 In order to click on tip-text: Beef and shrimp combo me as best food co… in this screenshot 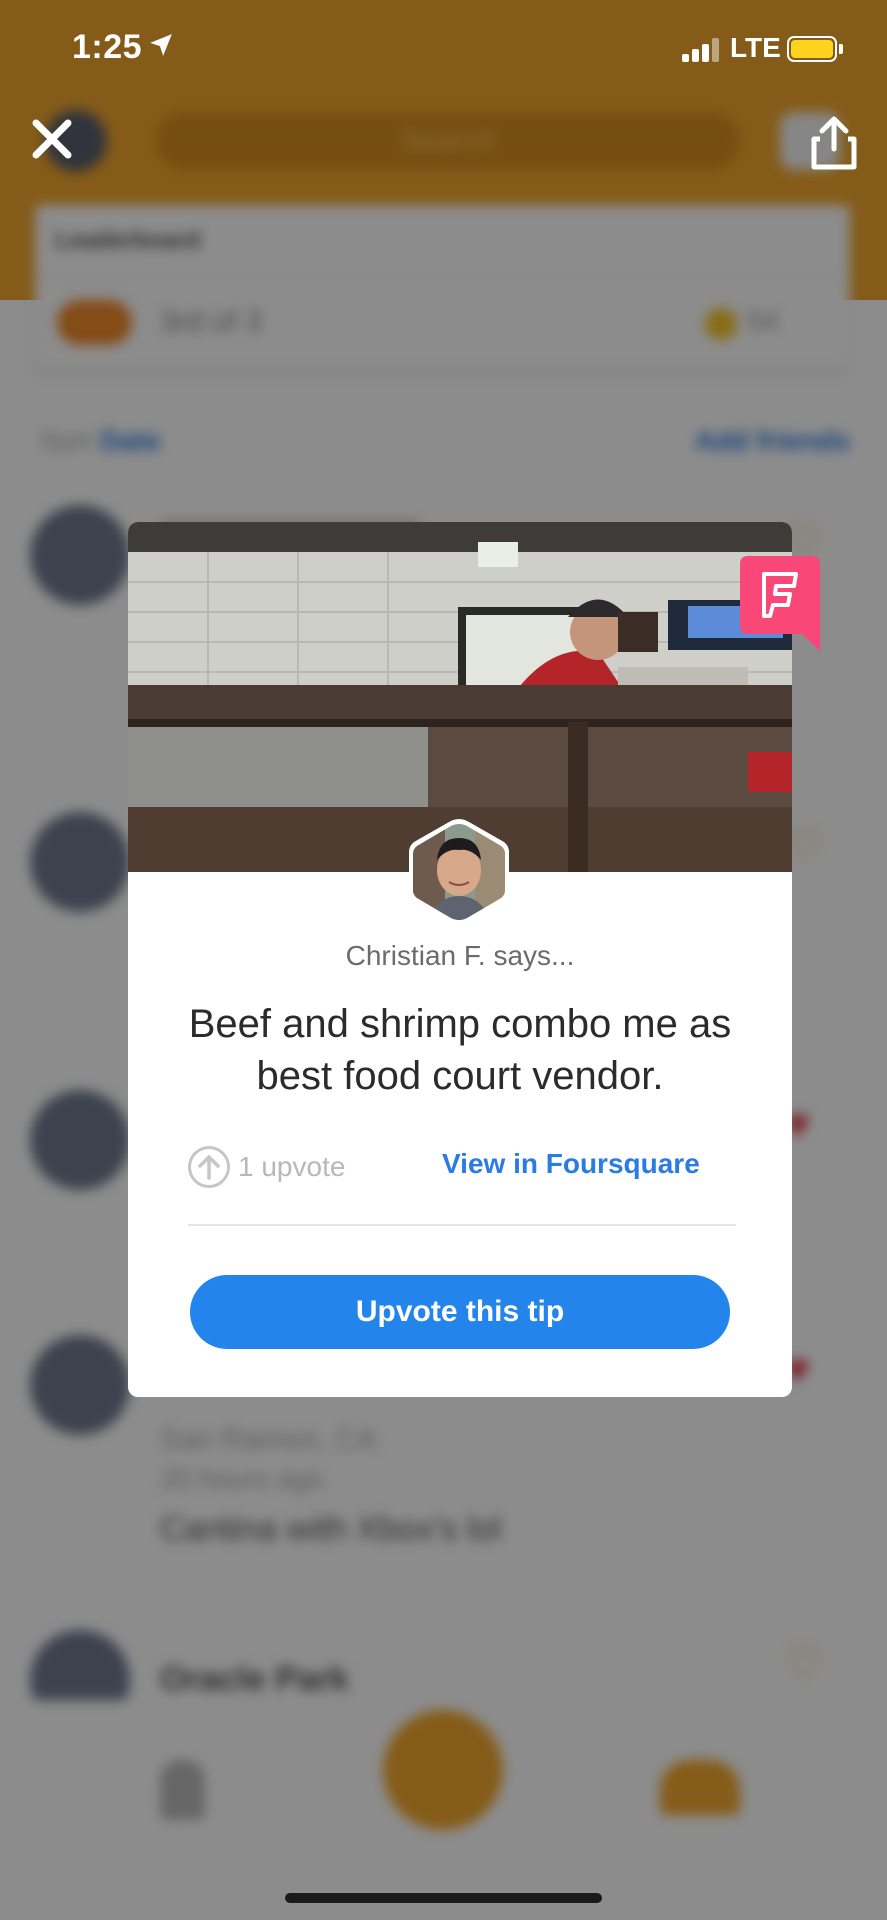, I will do `click(460, 1050)`.